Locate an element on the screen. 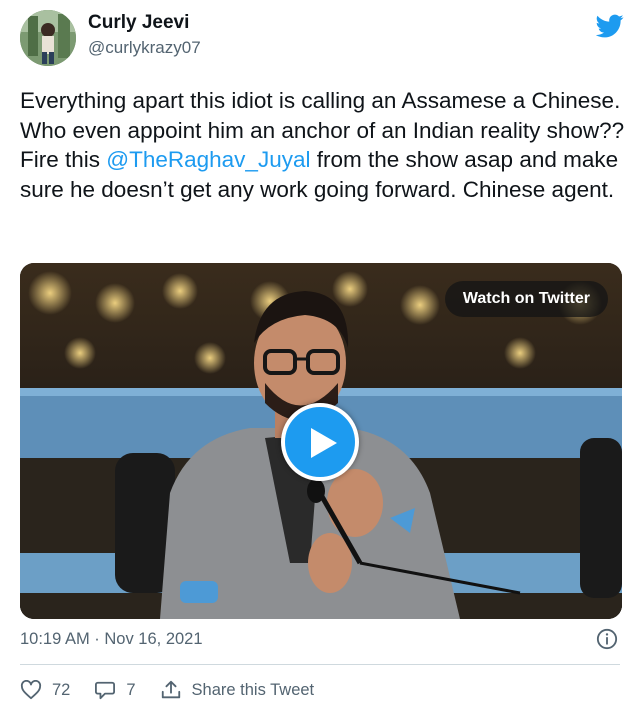 This screenshot has height=708, width=640. share-label: Share this Tweet is located at coordinates (253, 689).